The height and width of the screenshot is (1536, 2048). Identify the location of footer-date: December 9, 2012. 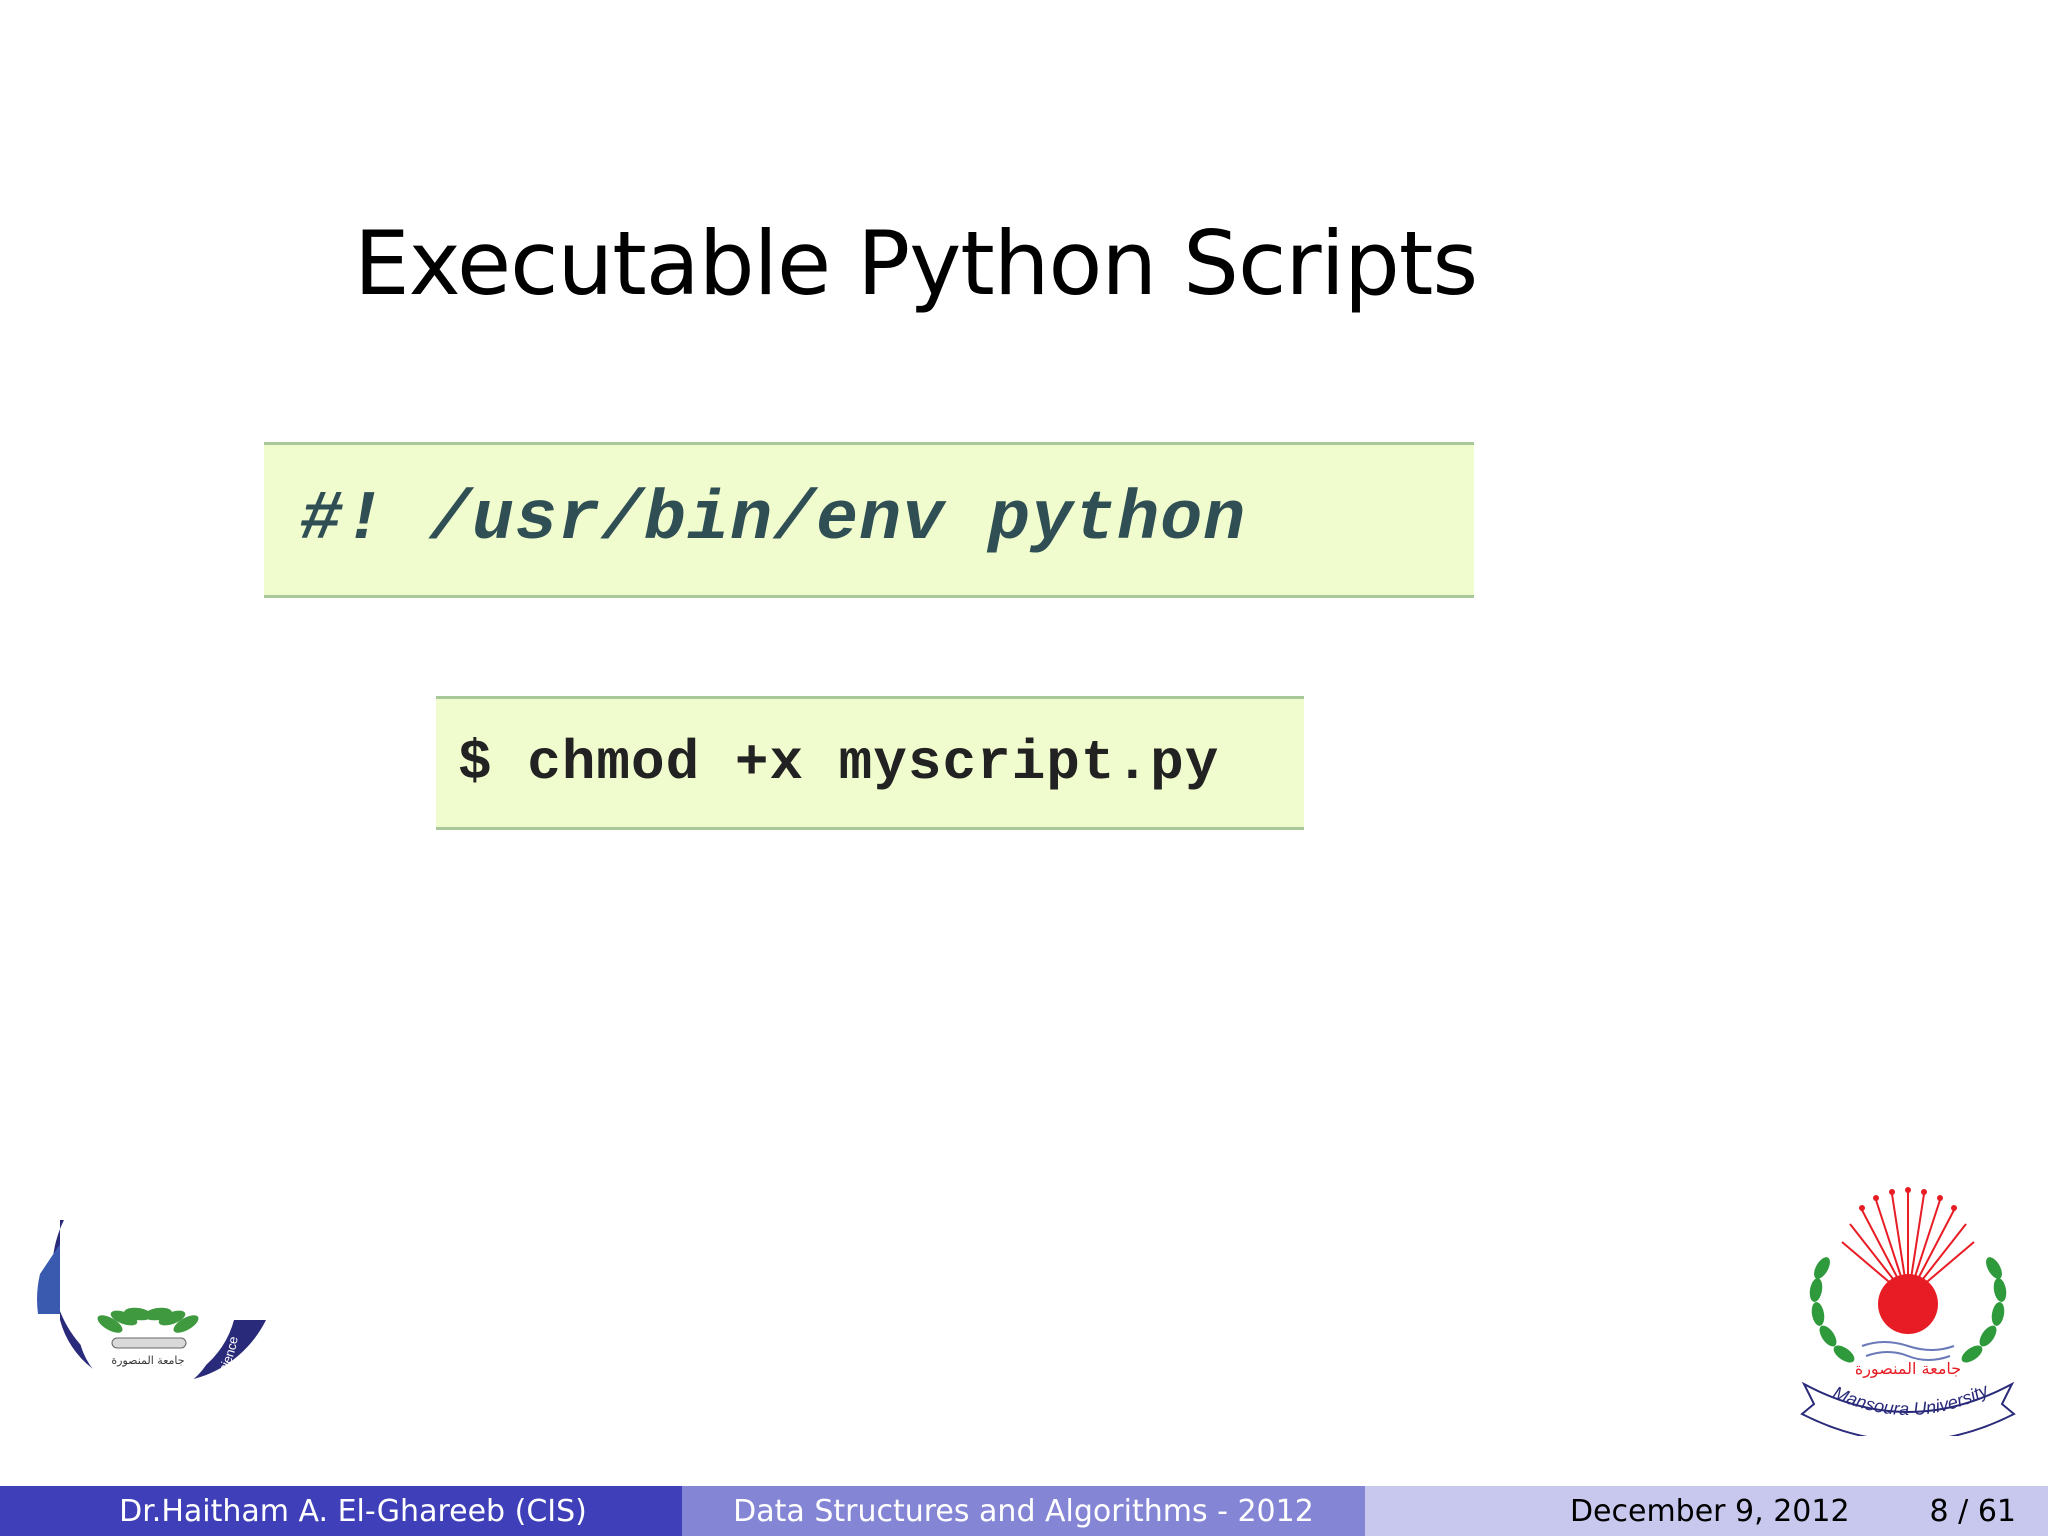
(1709, 1511).